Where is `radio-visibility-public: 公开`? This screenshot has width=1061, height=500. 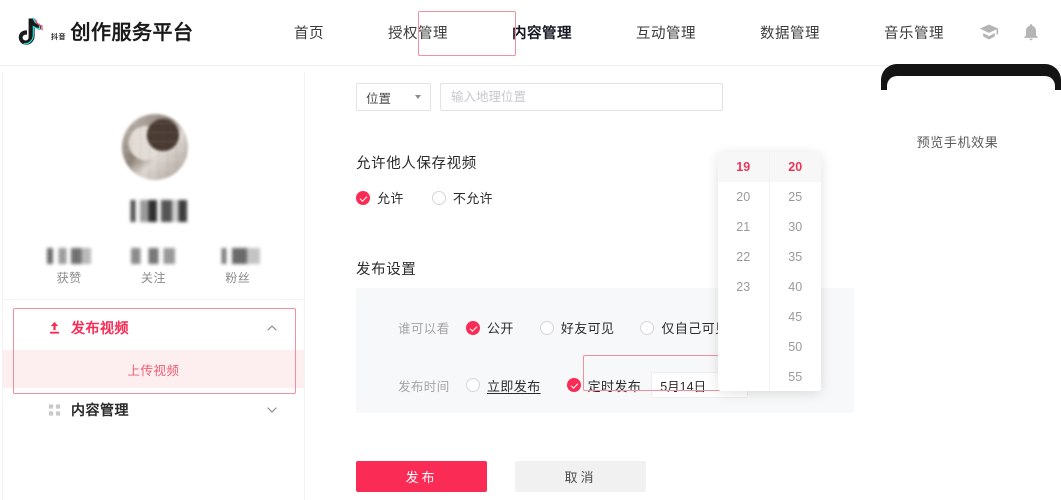 radio-visibility-public: 公开 is located at coordinates (490, 327).